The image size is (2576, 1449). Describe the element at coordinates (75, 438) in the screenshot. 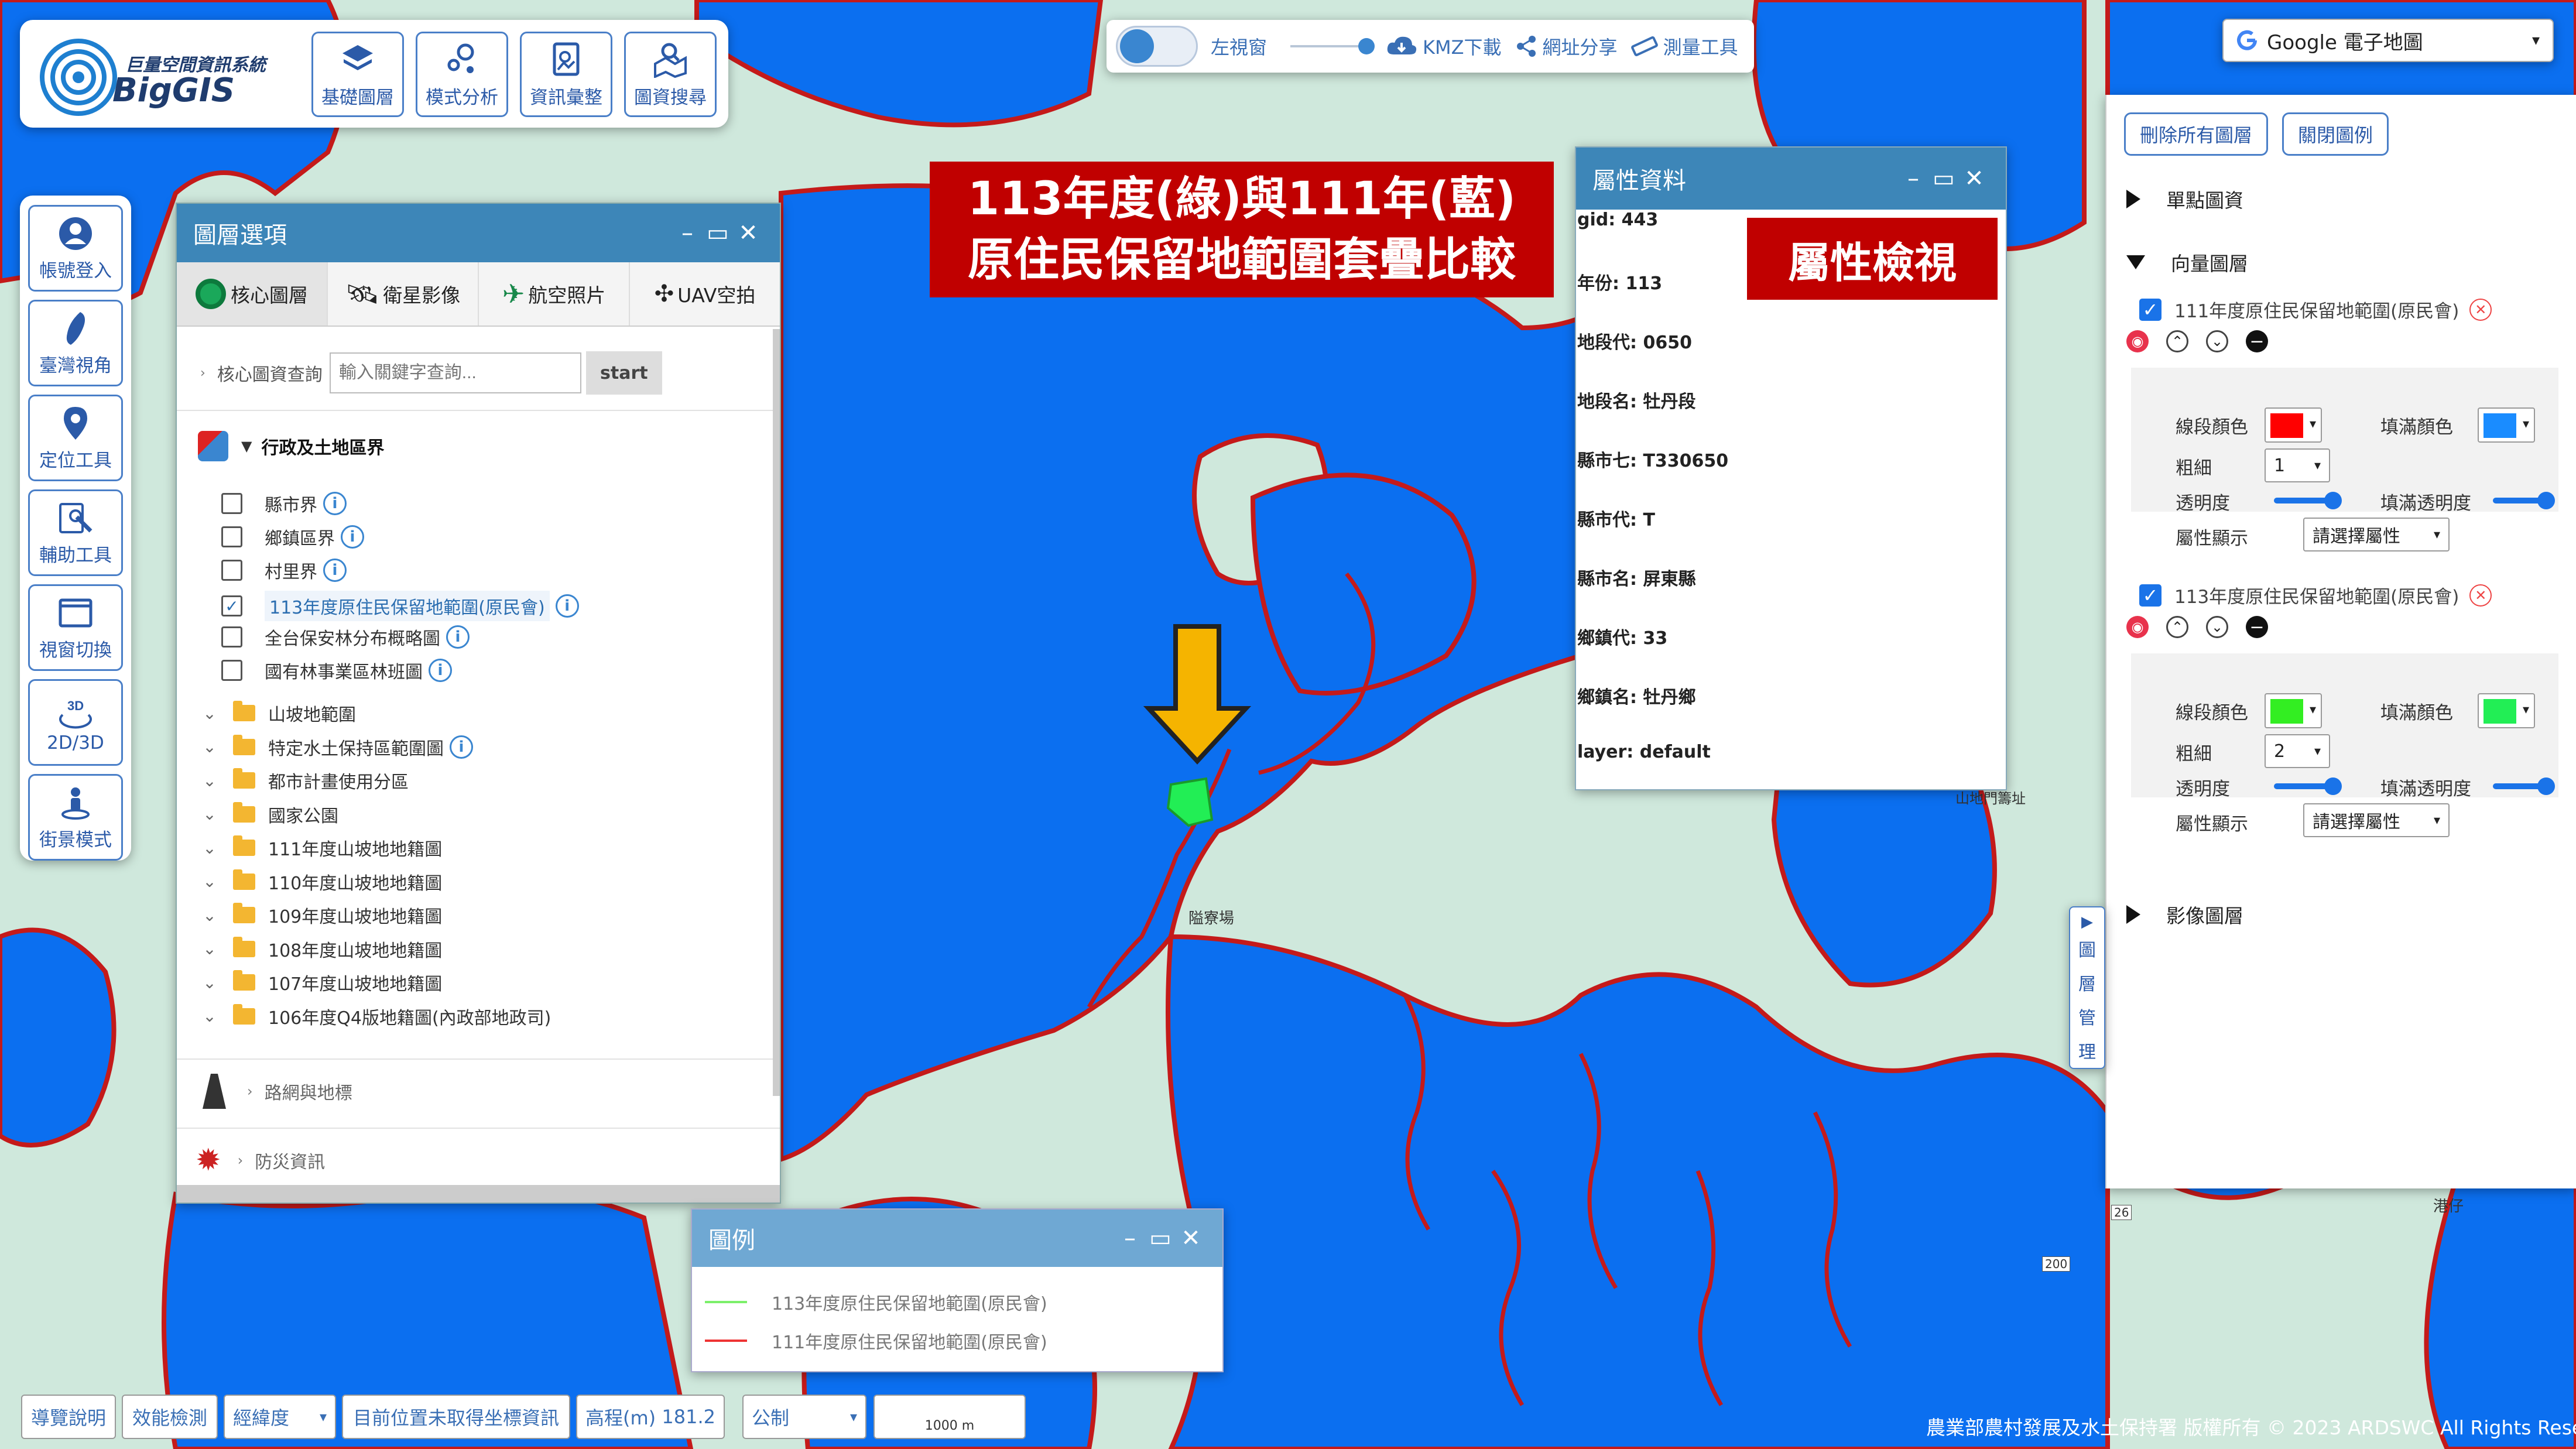

I see `locate-tool-button: 定位工具` at that location.